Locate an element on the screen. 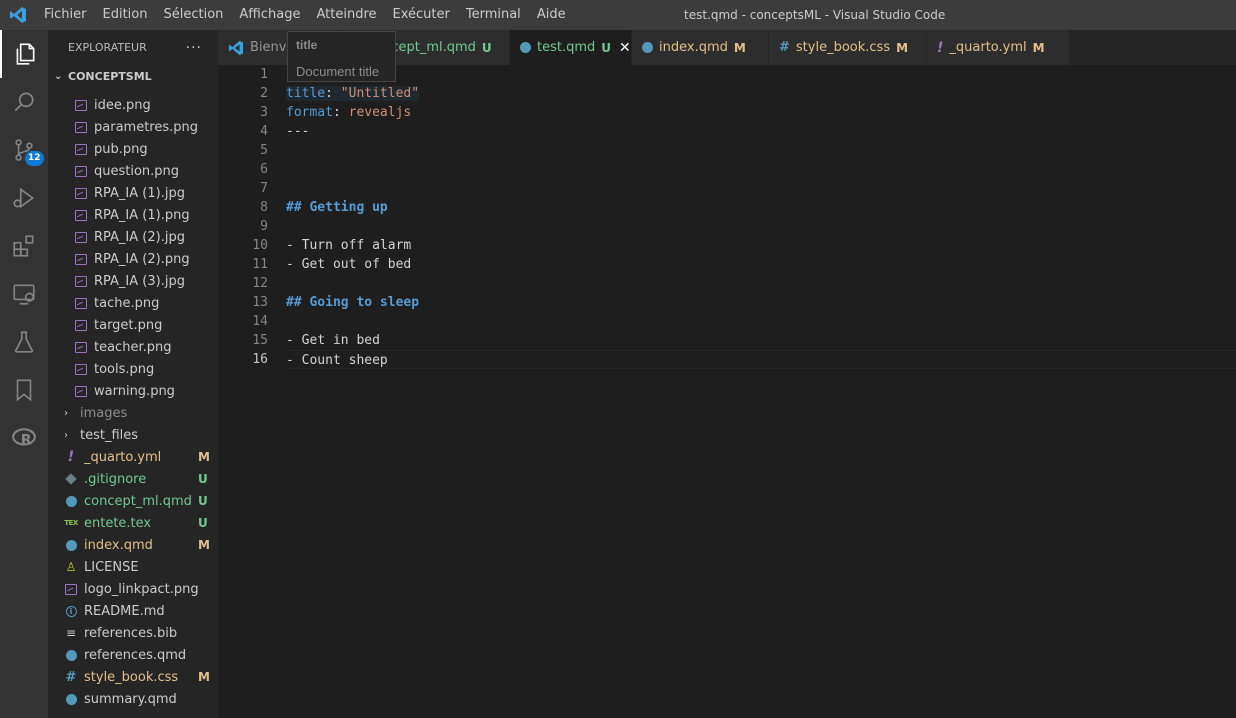 The width and height of the screenshot is (1236, 718). file-item: parametres.png is located at coordinates (133, 127).